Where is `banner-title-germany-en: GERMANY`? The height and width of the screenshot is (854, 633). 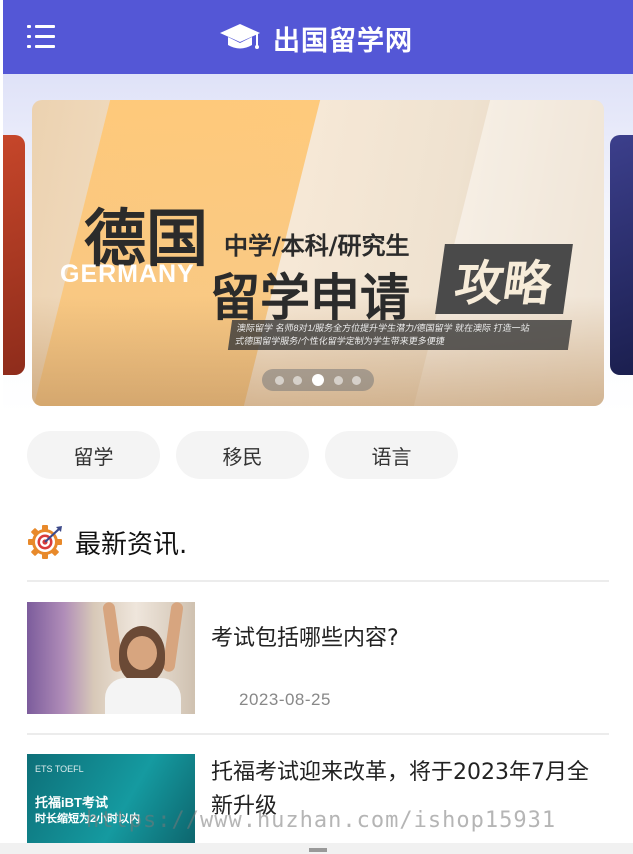 banner-title-germany-en: GERMANY is located at coordinates (127, 274).